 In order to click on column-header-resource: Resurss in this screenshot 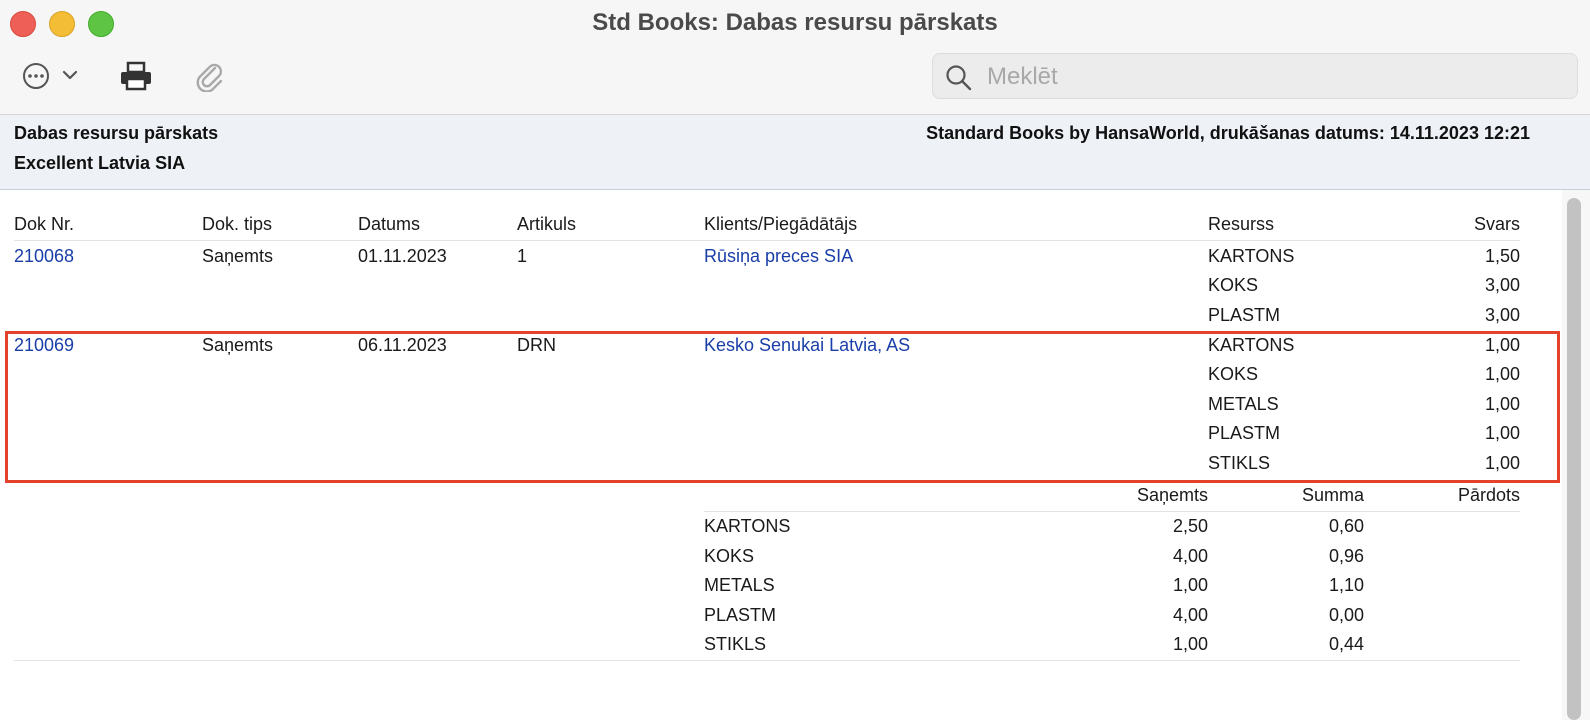, I will do `click(1241, 224)`.